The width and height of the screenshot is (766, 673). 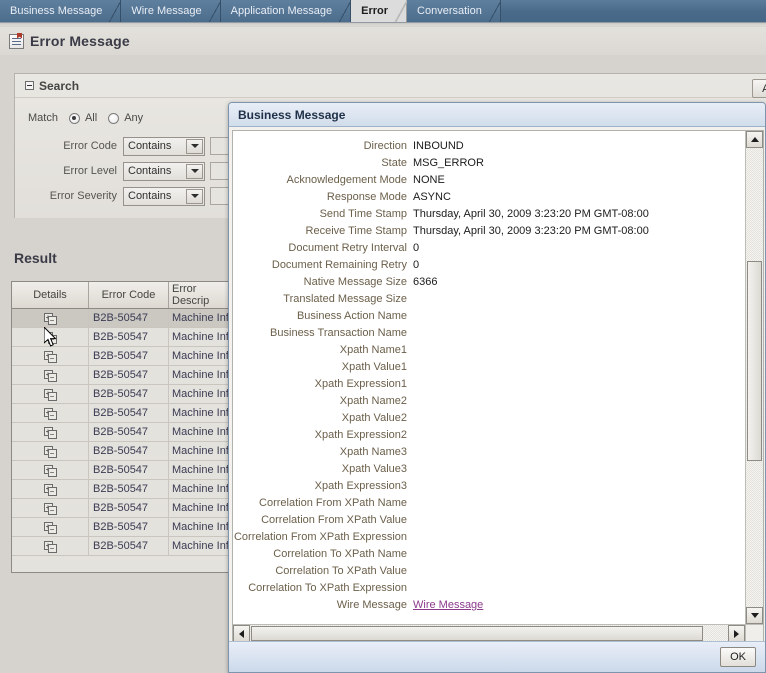 What do you see at coordinates (379, 11) in the screenshot?
I see `tab-error: Error` at bounding box center [379, 11].